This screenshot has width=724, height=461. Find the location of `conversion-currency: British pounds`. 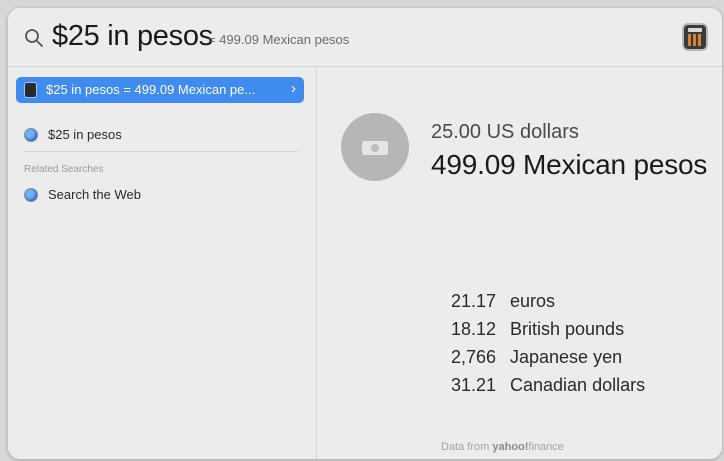

conversion-currency: British pounds is located at coordinates (567, 329).